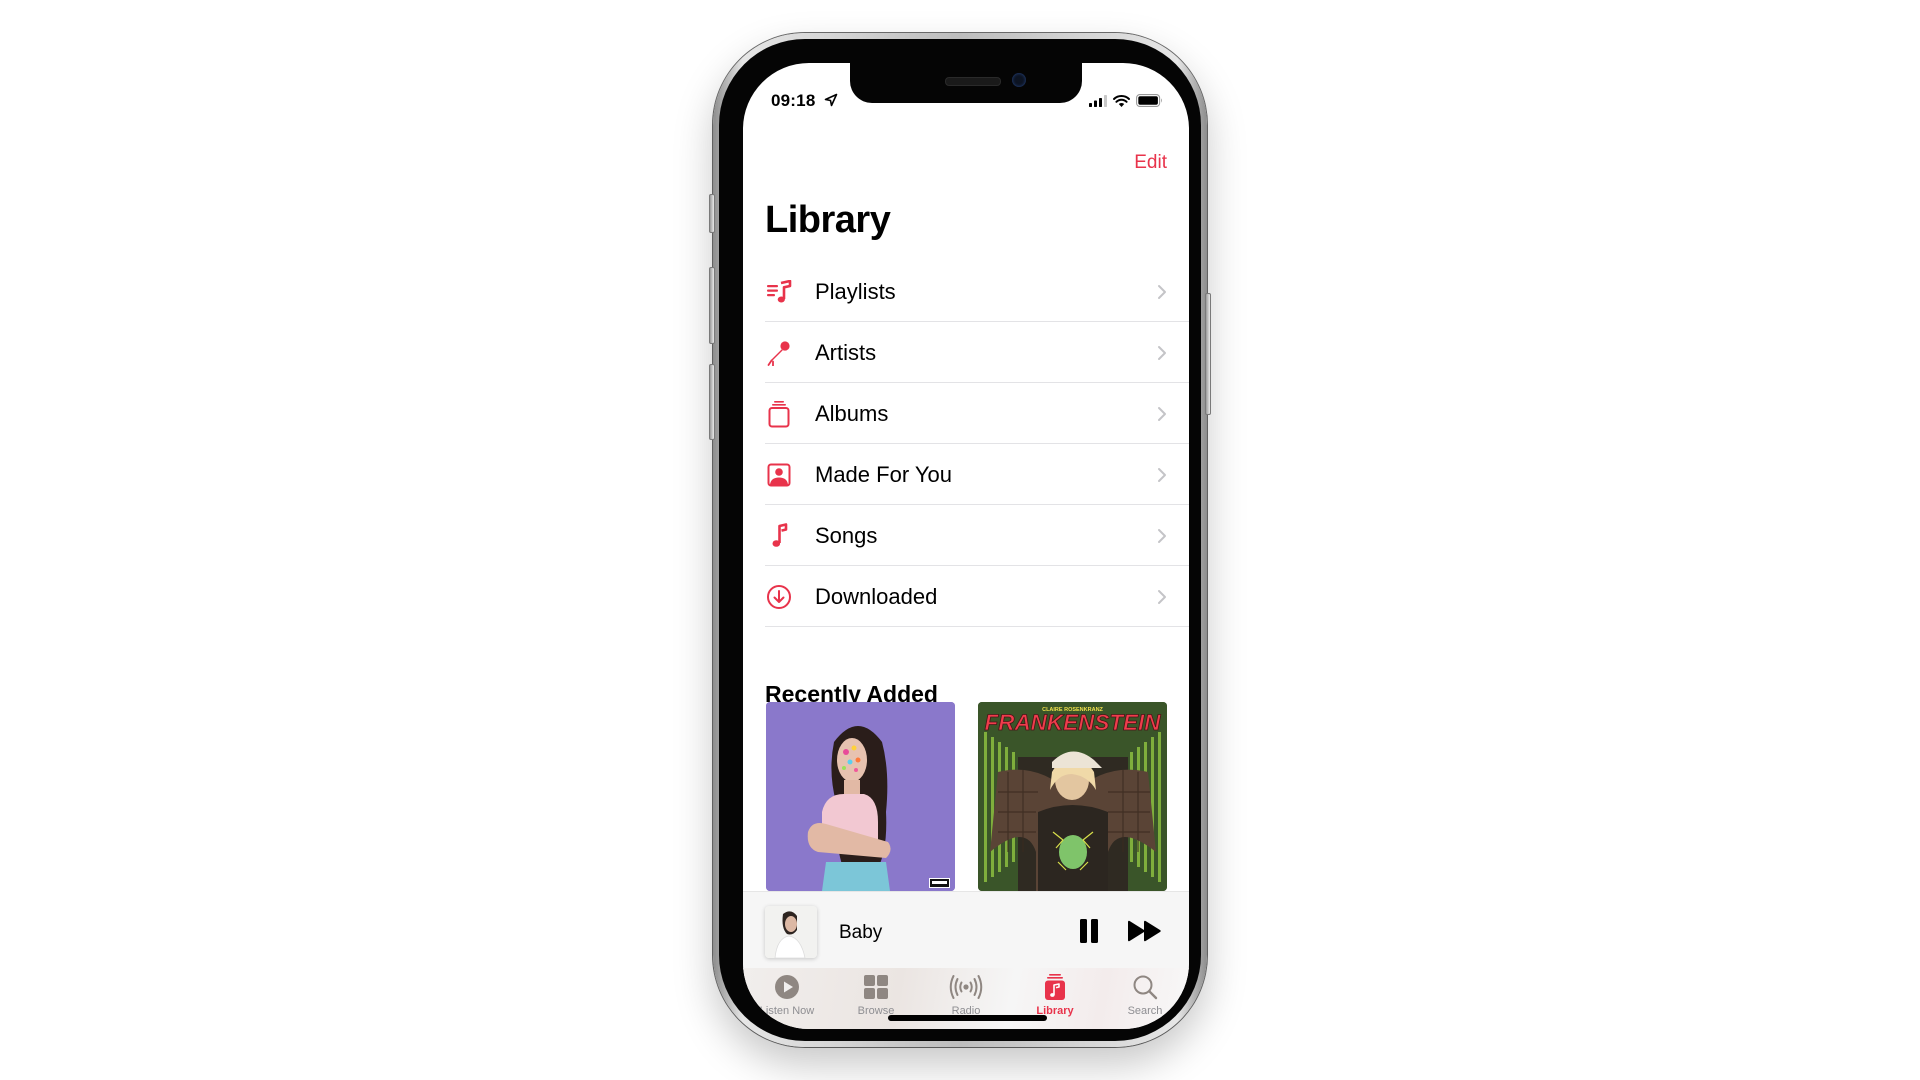 The width and height of the screenshot is (1920, 1080). Describe the element at coordinates (1149, 100) in the screenshot. I see `battery-icon` at that location.